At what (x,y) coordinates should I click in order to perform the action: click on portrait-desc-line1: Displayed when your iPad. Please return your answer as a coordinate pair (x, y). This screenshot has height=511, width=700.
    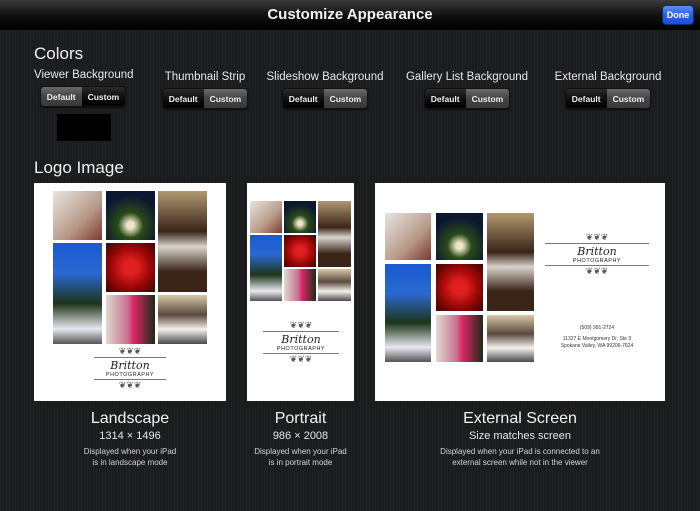
    Looking at the image, I should click on (300, 451).